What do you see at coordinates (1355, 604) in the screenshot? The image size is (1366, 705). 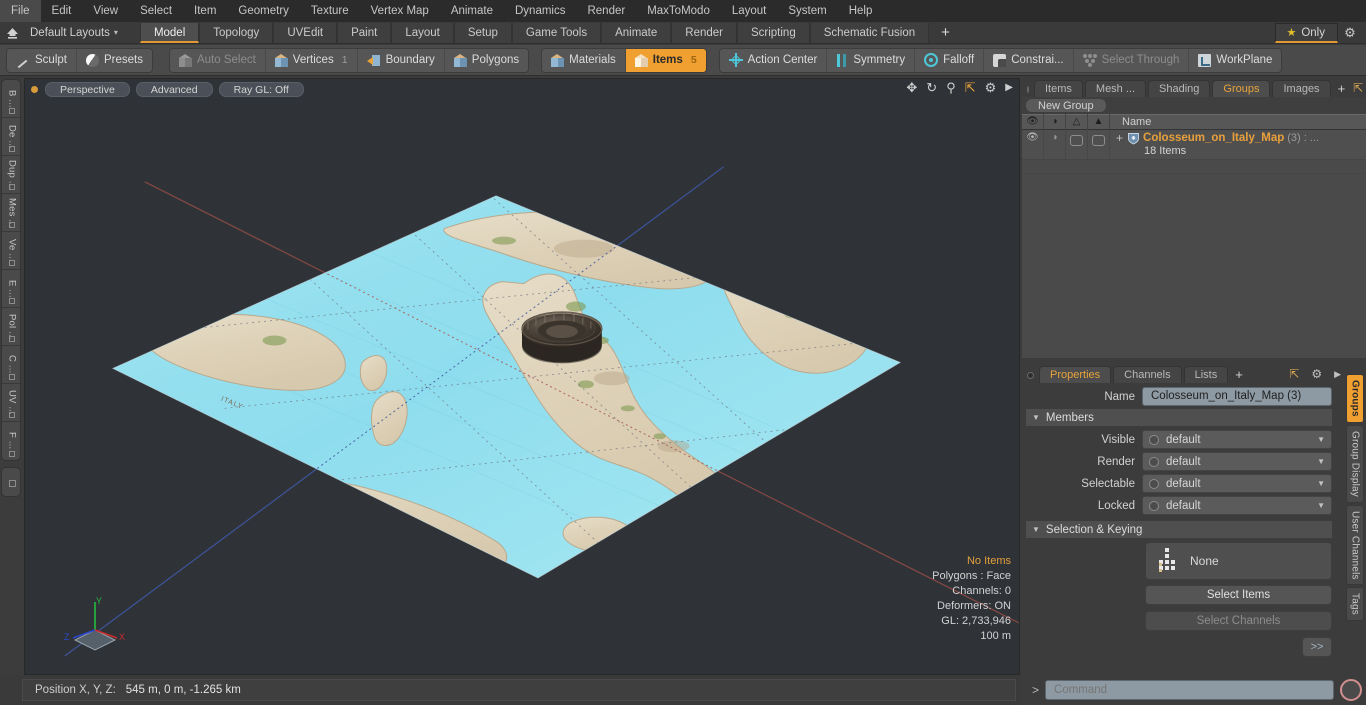 I see `vtab-tags: Tags` at bounding box center [1355, 604].